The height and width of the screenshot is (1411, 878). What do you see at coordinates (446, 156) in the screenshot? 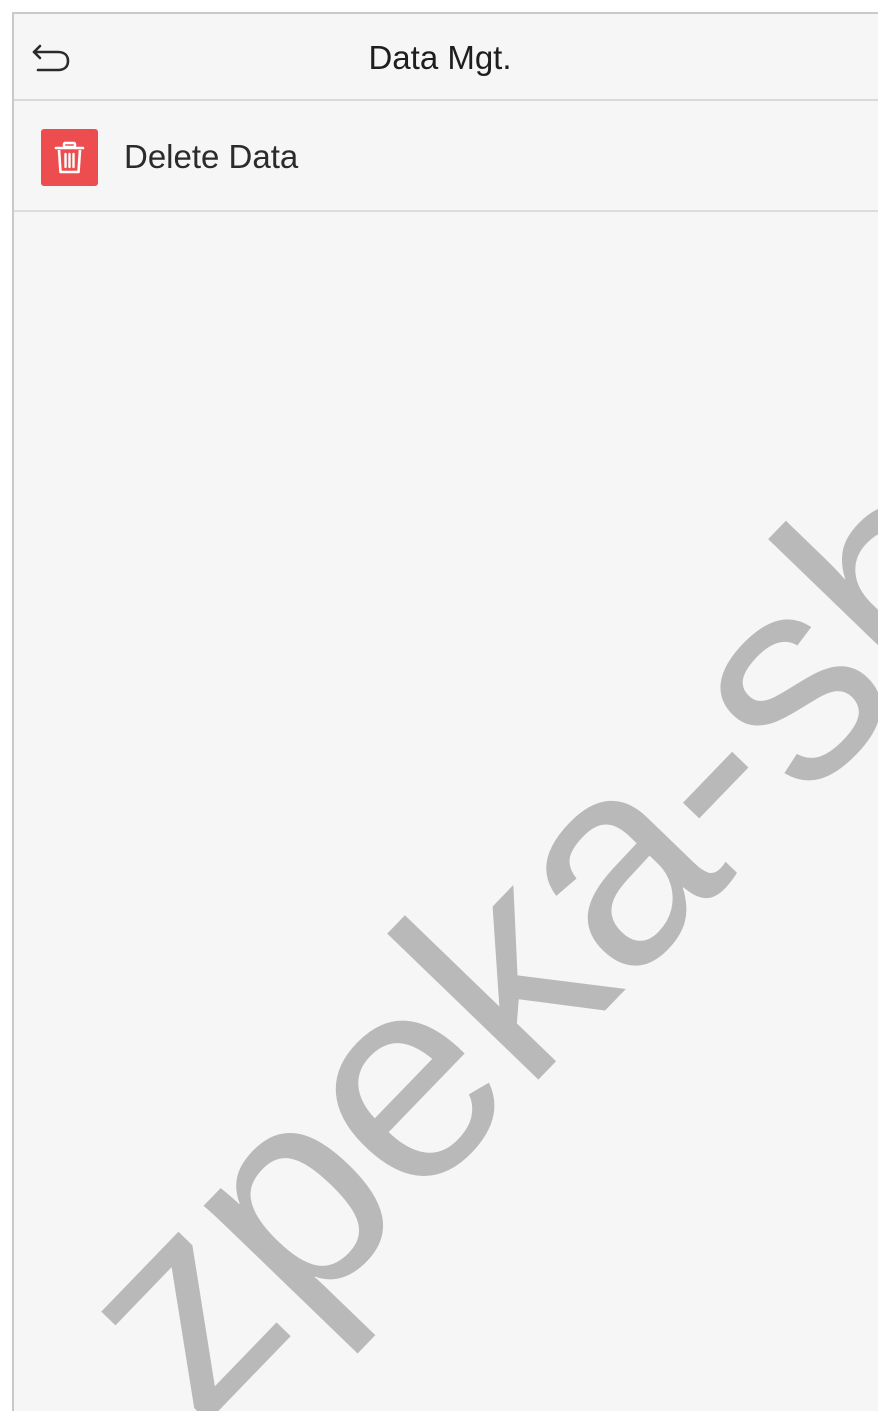
I see `menu-item-delete-data: Delete Data` at bounding box center [446, 156].